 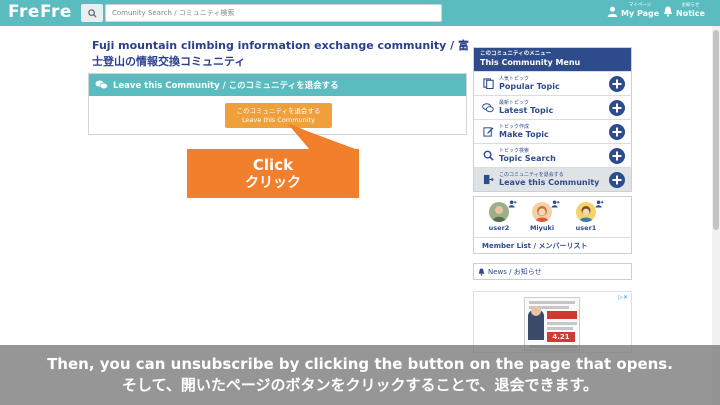 What do you see at coordinates (360, 385) in the screenshot?
I see `caption-japanese: そして、開いたページのボタンをクリックすることで、退会できます。` at bounding box center [360, 385].